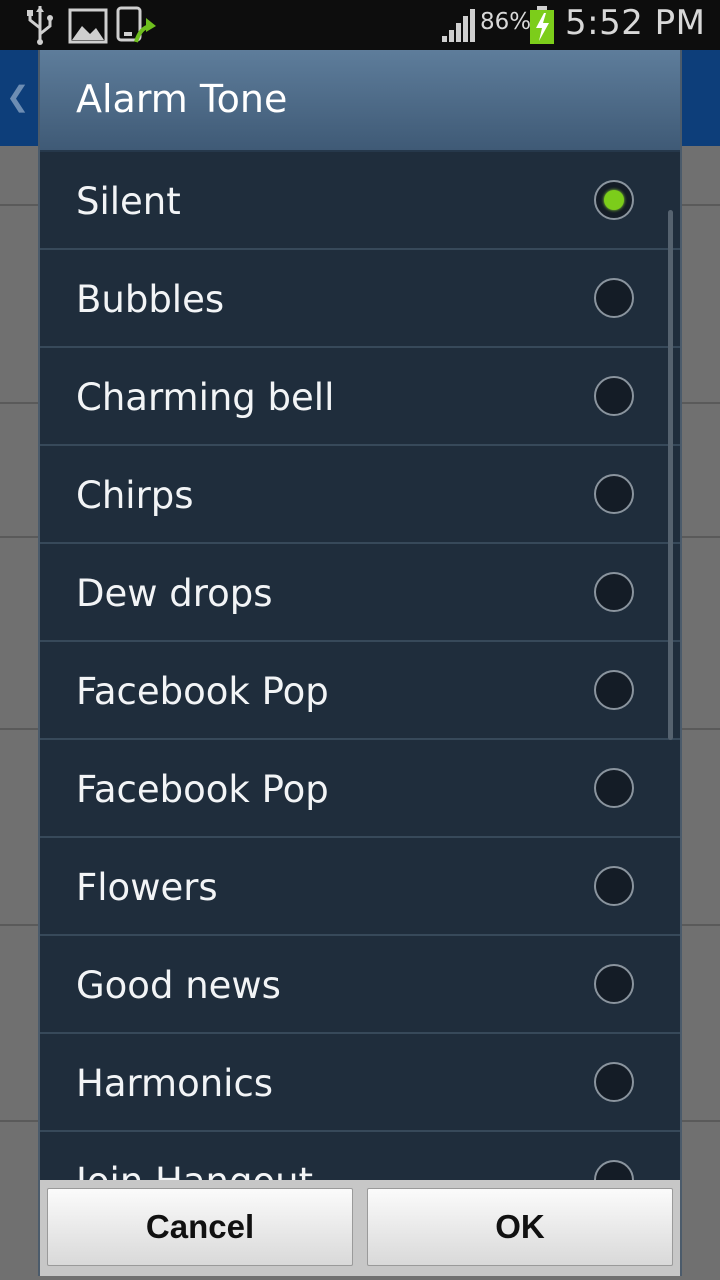 Image resolution: width=720 pixels, height=1280 pixels. Describe the element at coordinates (194, 1170) in the screenshot. I see `tone-label: Join Hangout` at that location.